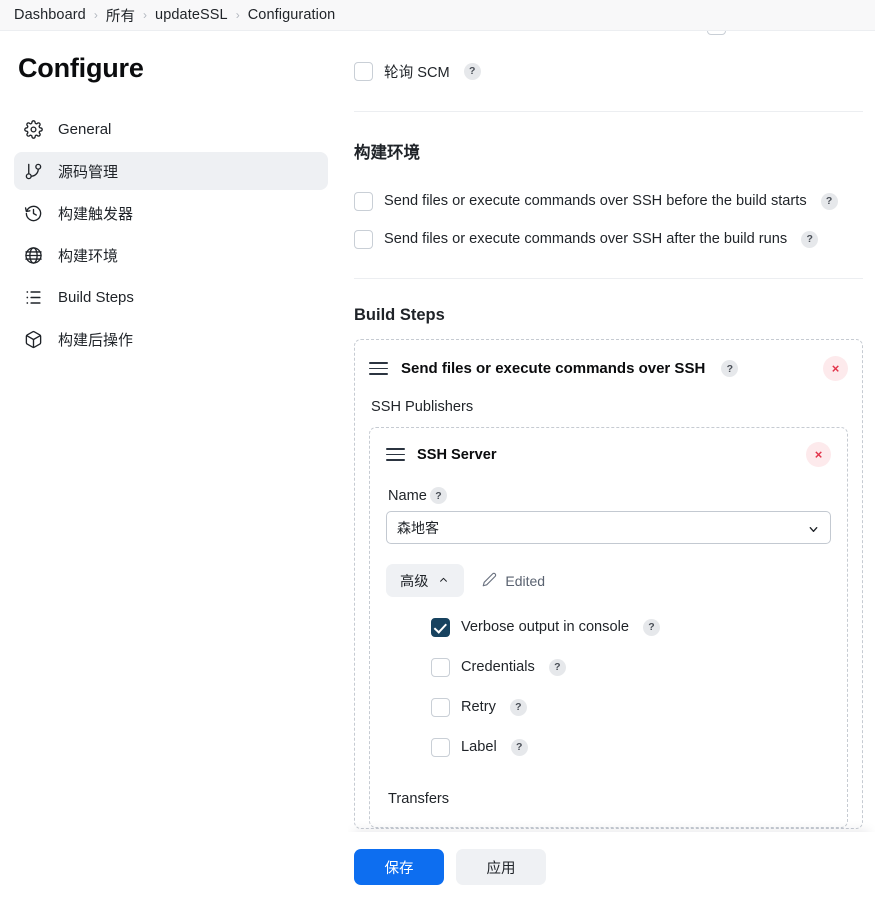  I want to click on sidebar-item-general: General, so click(171, 129).